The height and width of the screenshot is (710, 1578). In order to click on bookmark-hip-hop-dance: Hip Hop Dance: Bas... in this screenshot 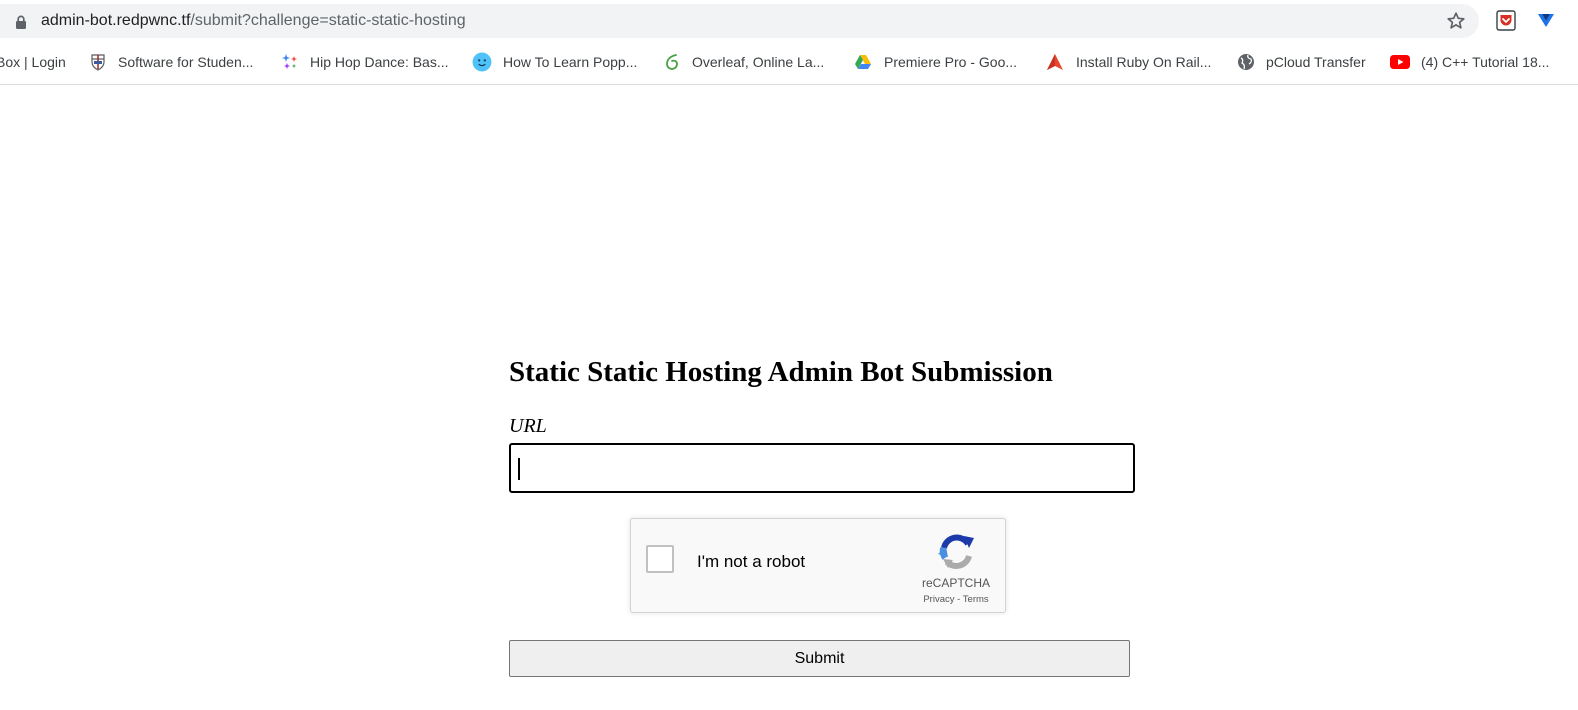, I will do `click(365, 62)`.